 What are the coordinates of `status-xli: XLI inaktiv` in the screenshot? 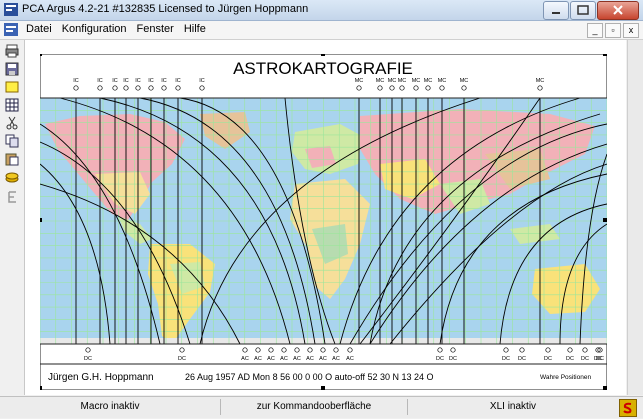 It's located at (513, 406).